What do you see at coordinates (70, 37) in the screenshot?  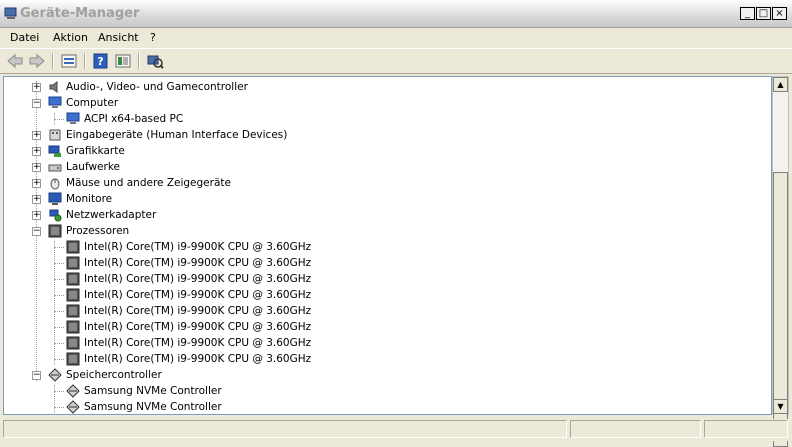 I see `menu-aktion: Aktion` at bounding box center [70, 37].